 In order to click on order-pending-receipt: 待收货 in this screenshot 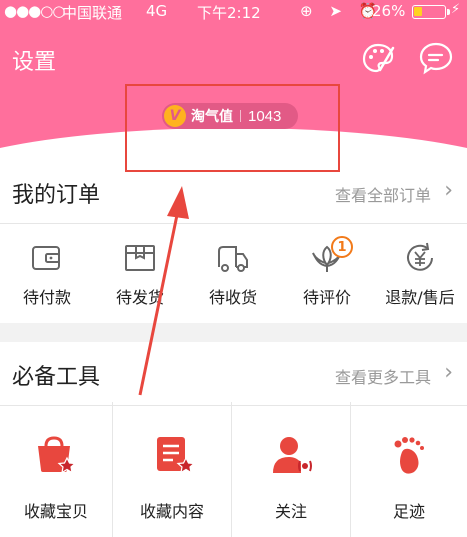, I will do `click(233, 273)`.